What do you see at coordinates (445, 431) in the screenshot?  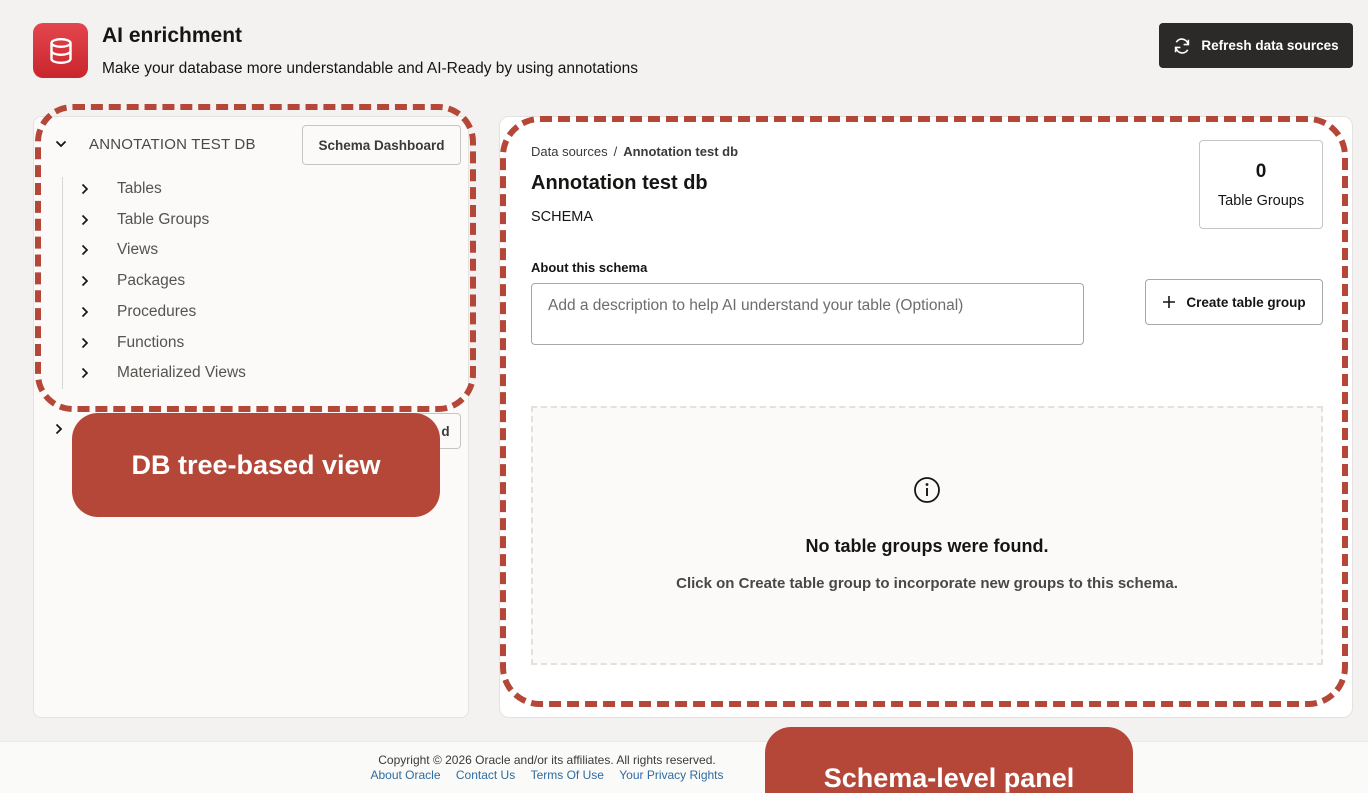 I see `button-label-partial: d` at bounding box center [445, 431].